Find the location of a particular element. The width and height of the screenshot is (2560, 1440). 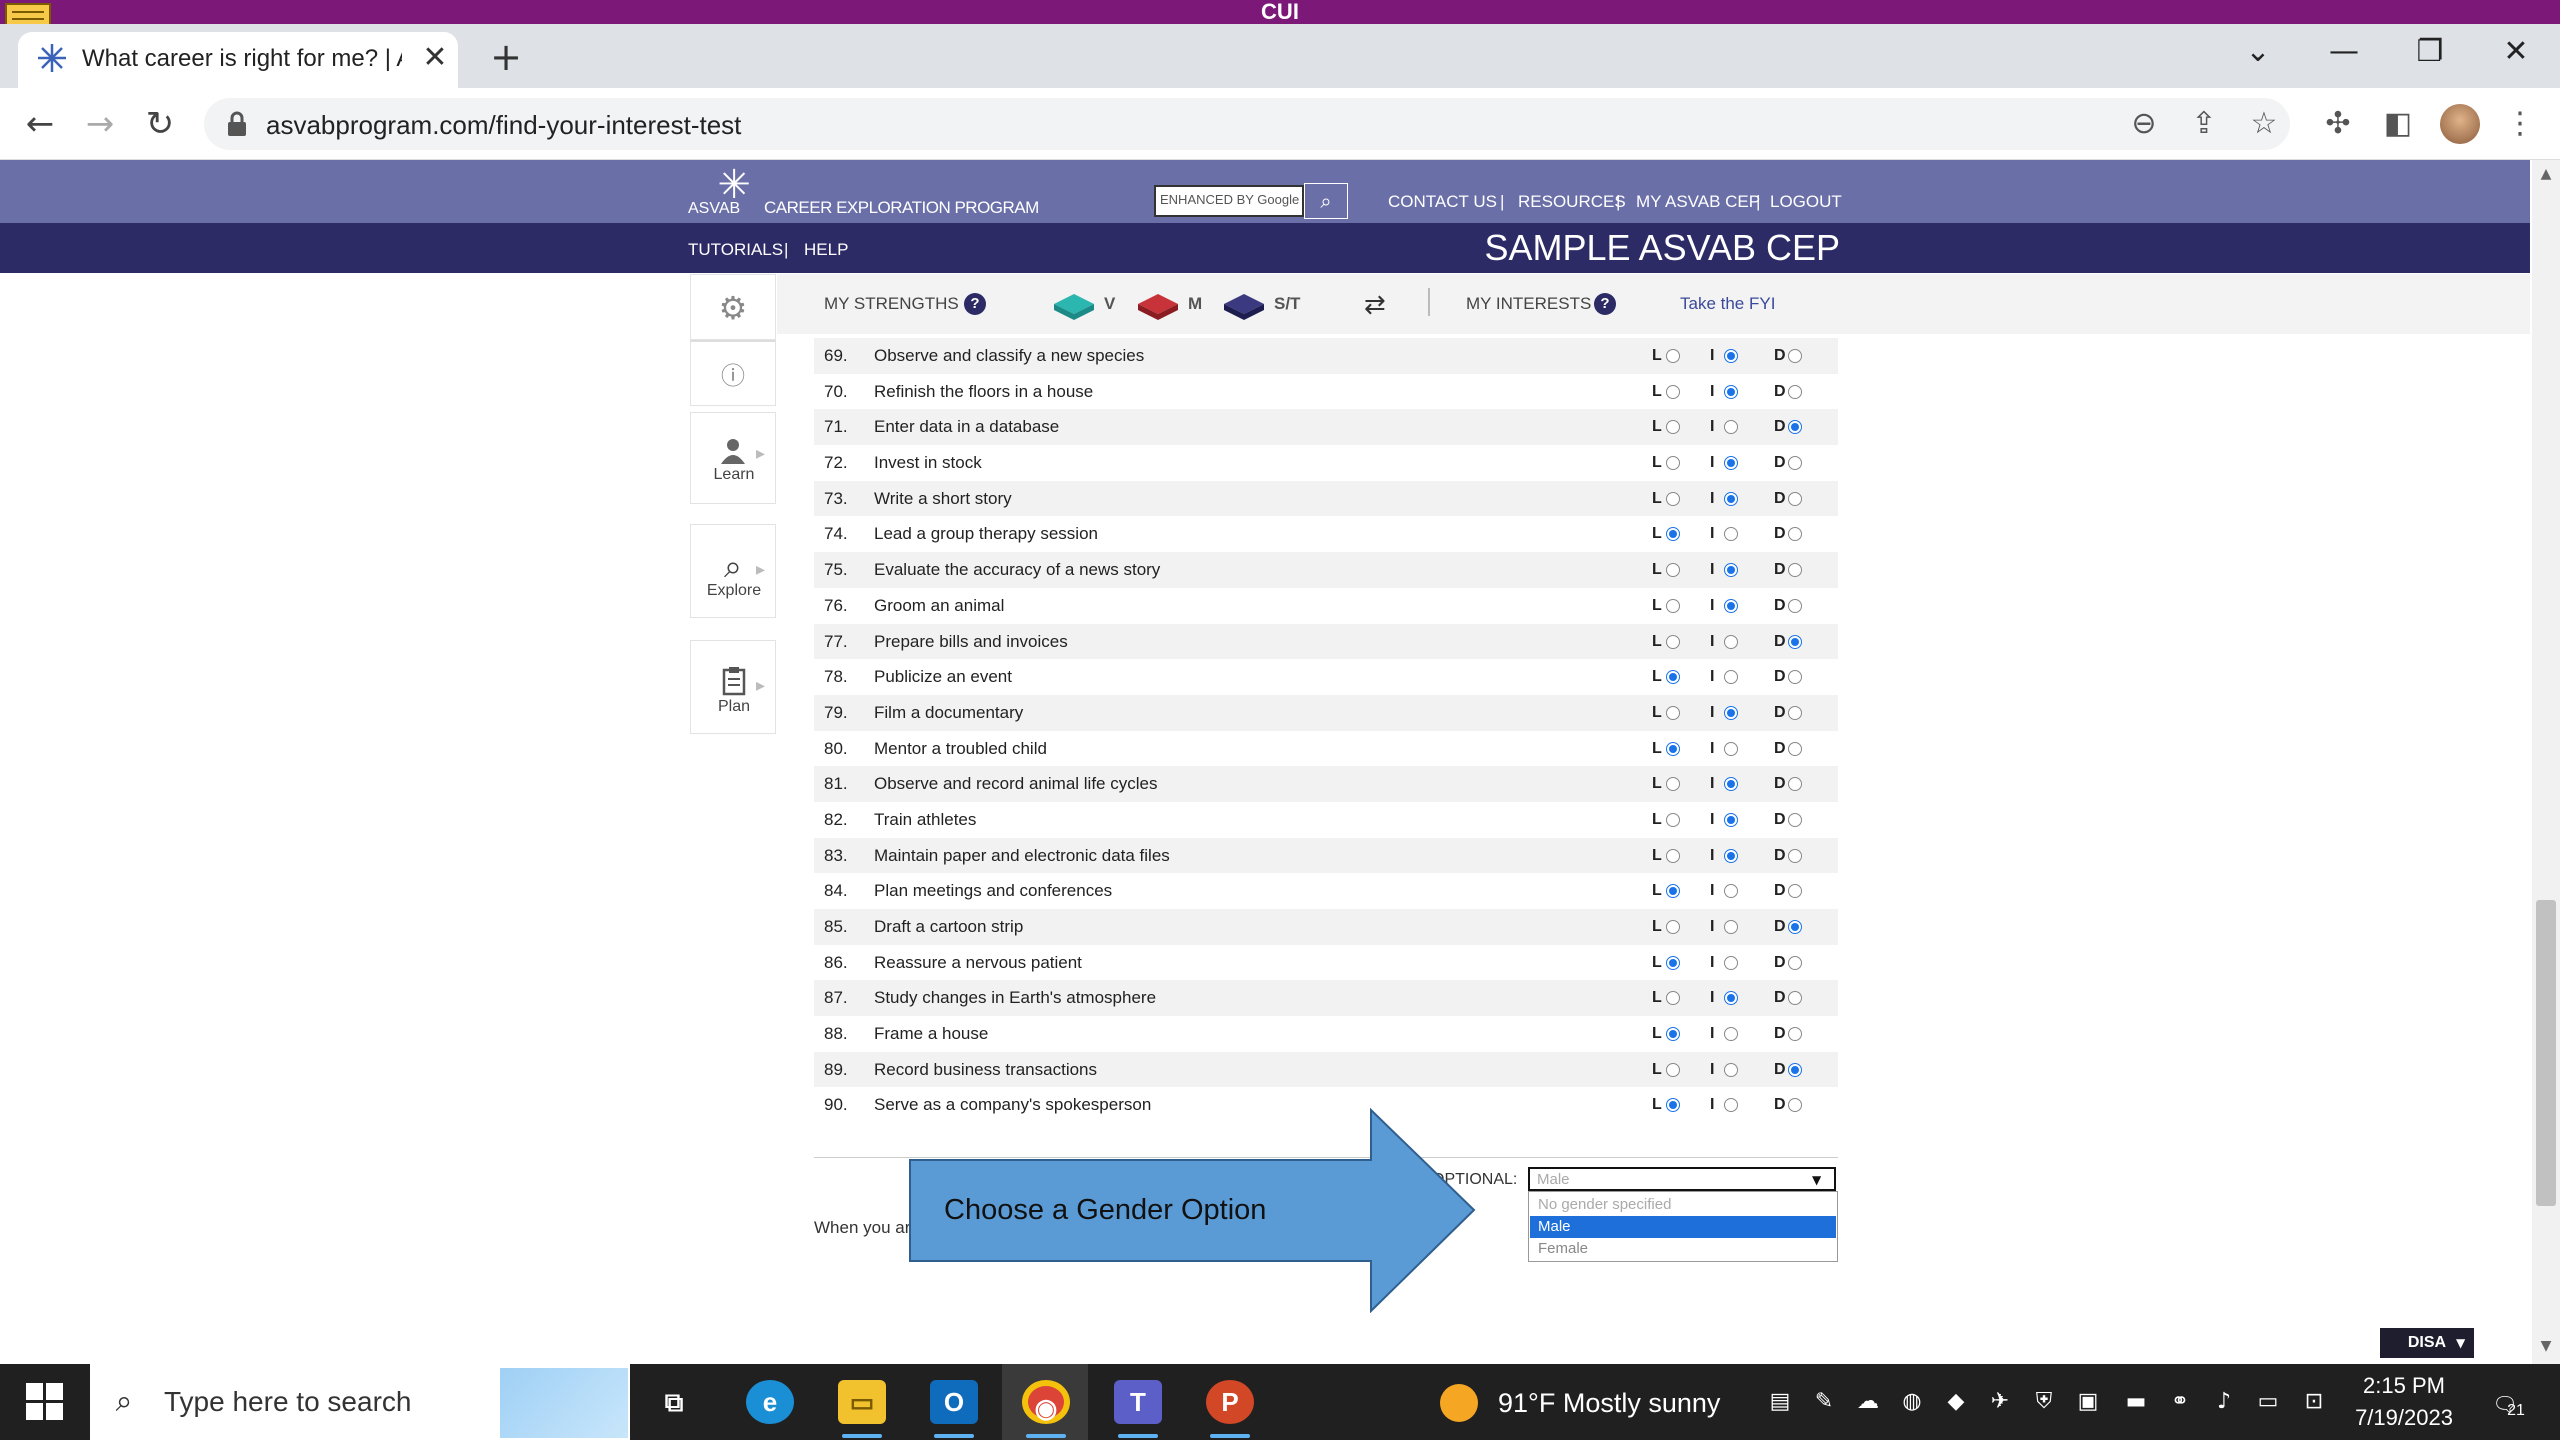

forward-icon: → is located at coordinates (100, 124).